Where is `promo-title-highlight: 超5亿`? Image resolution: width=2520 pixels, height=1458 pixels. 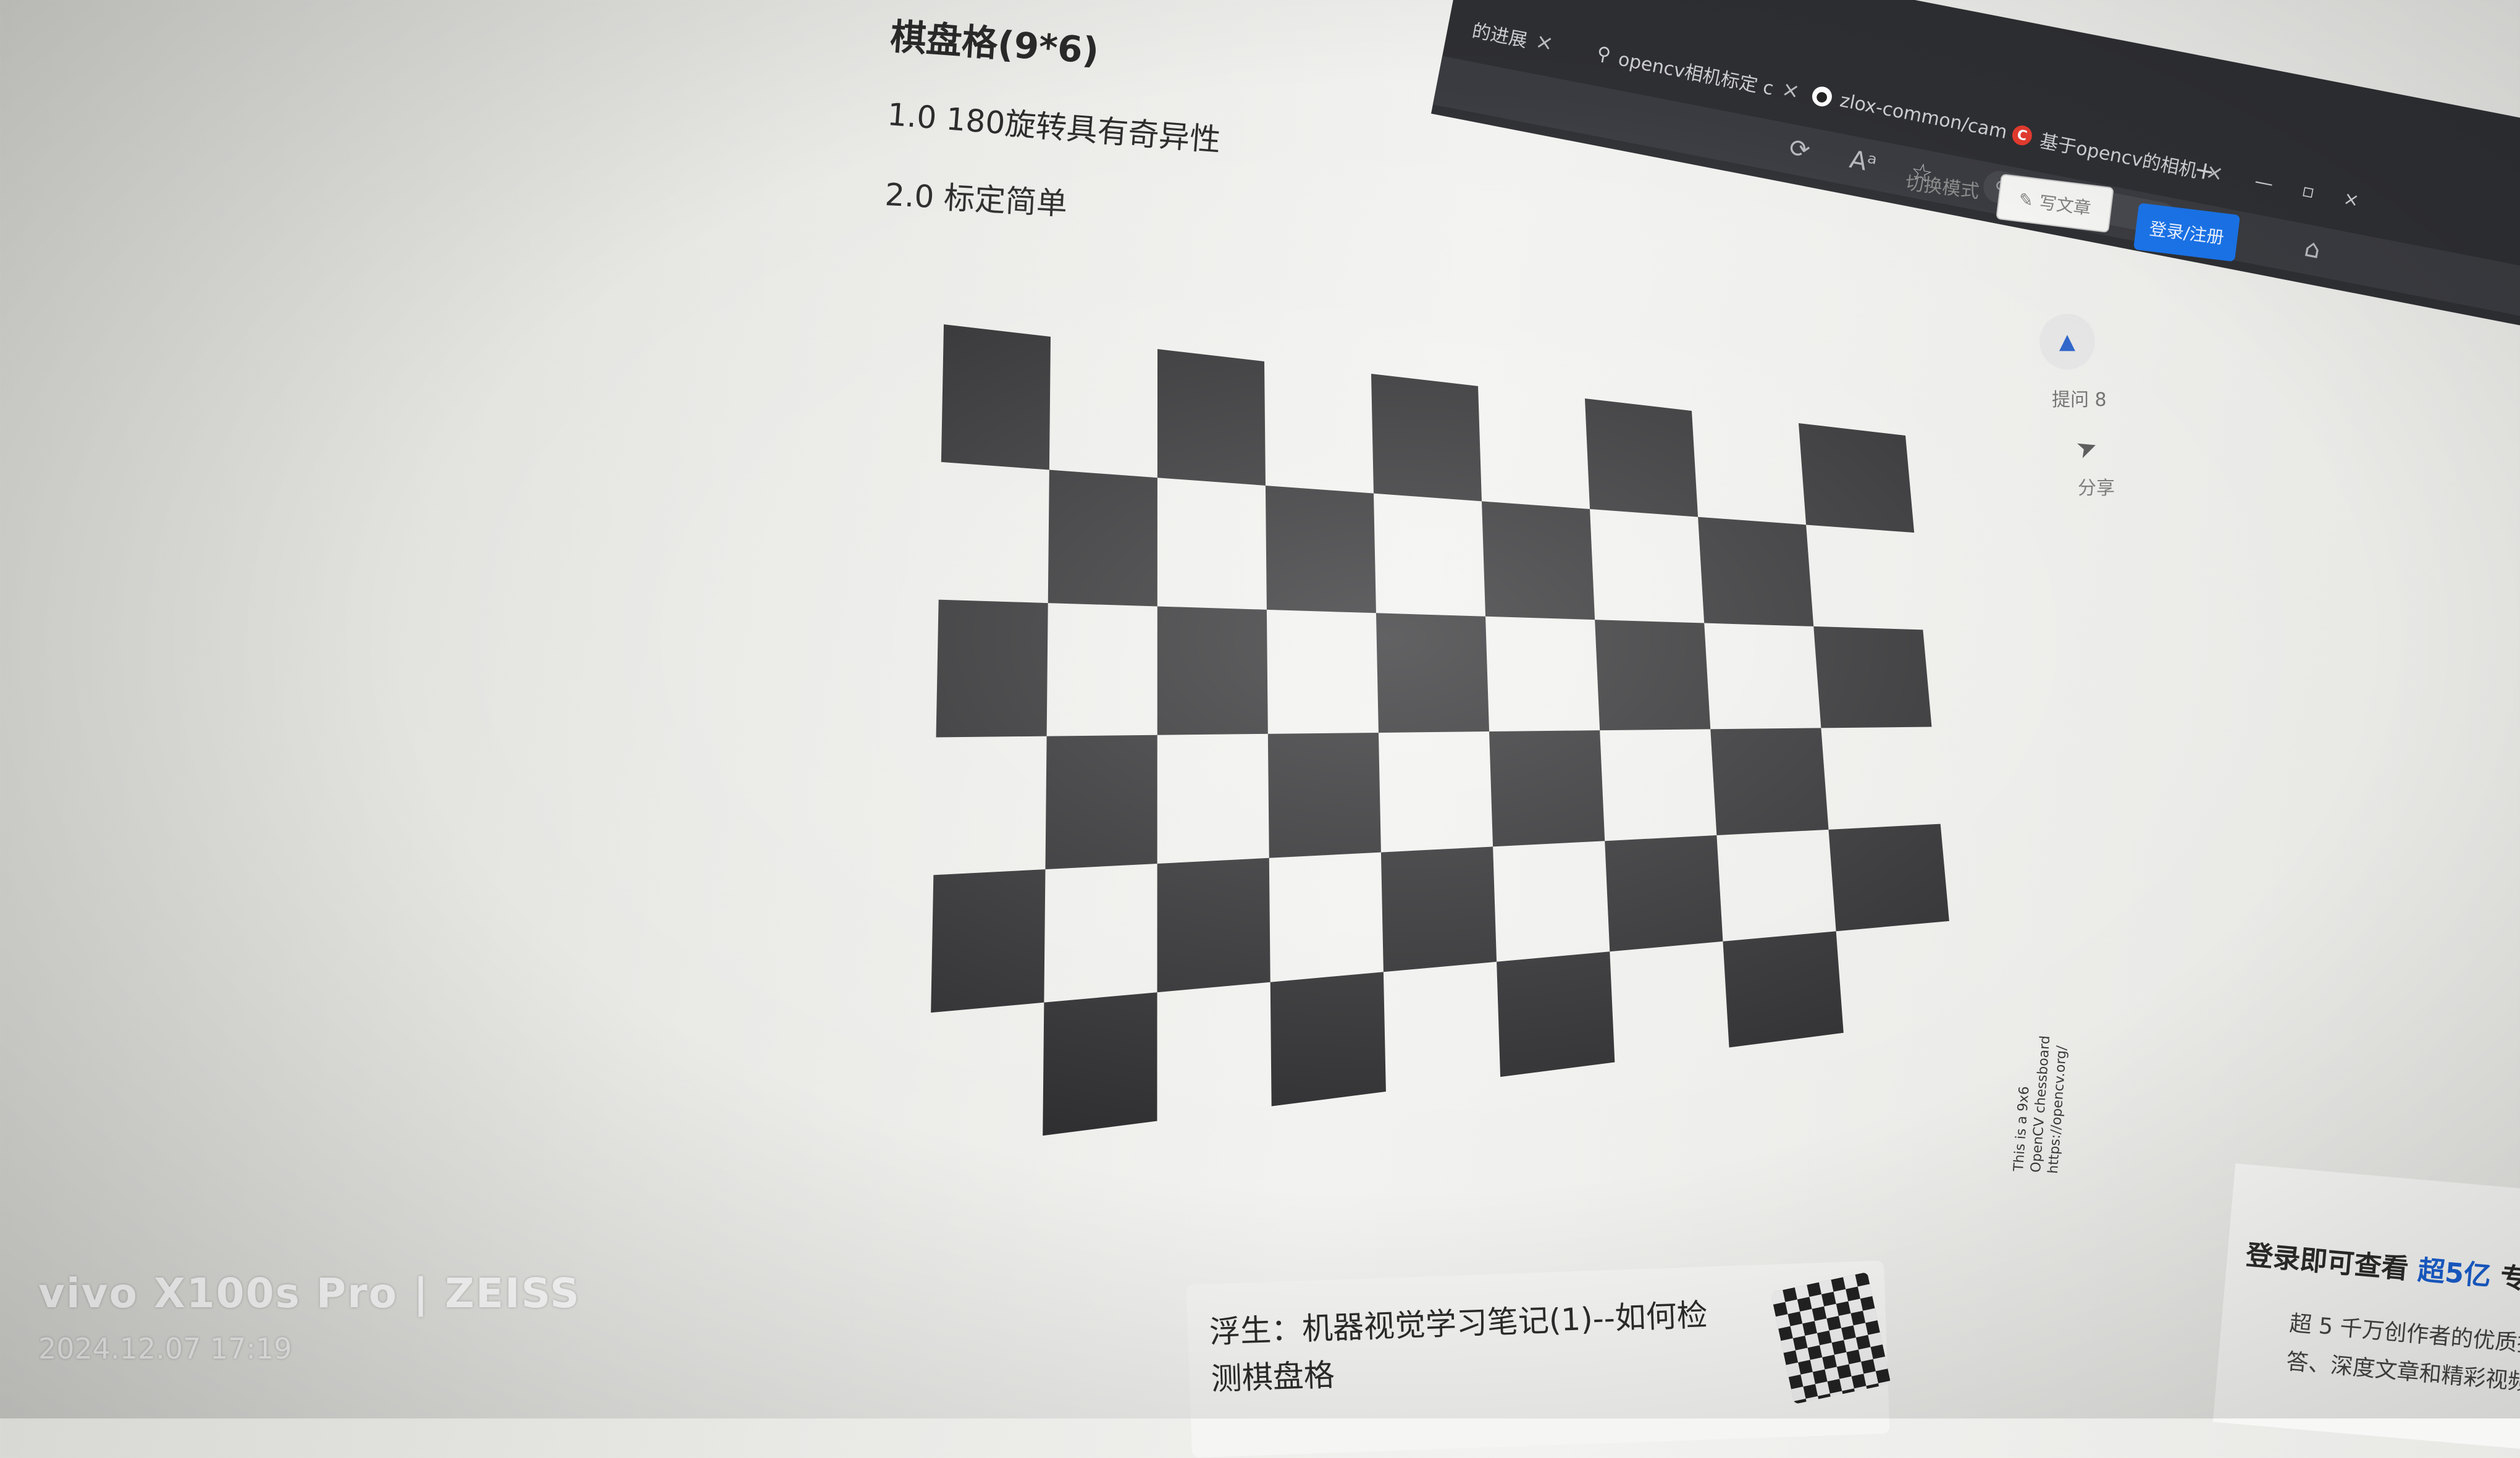
promo-title-highlight: 超5亿 is located at coordinates (2455, 1273).